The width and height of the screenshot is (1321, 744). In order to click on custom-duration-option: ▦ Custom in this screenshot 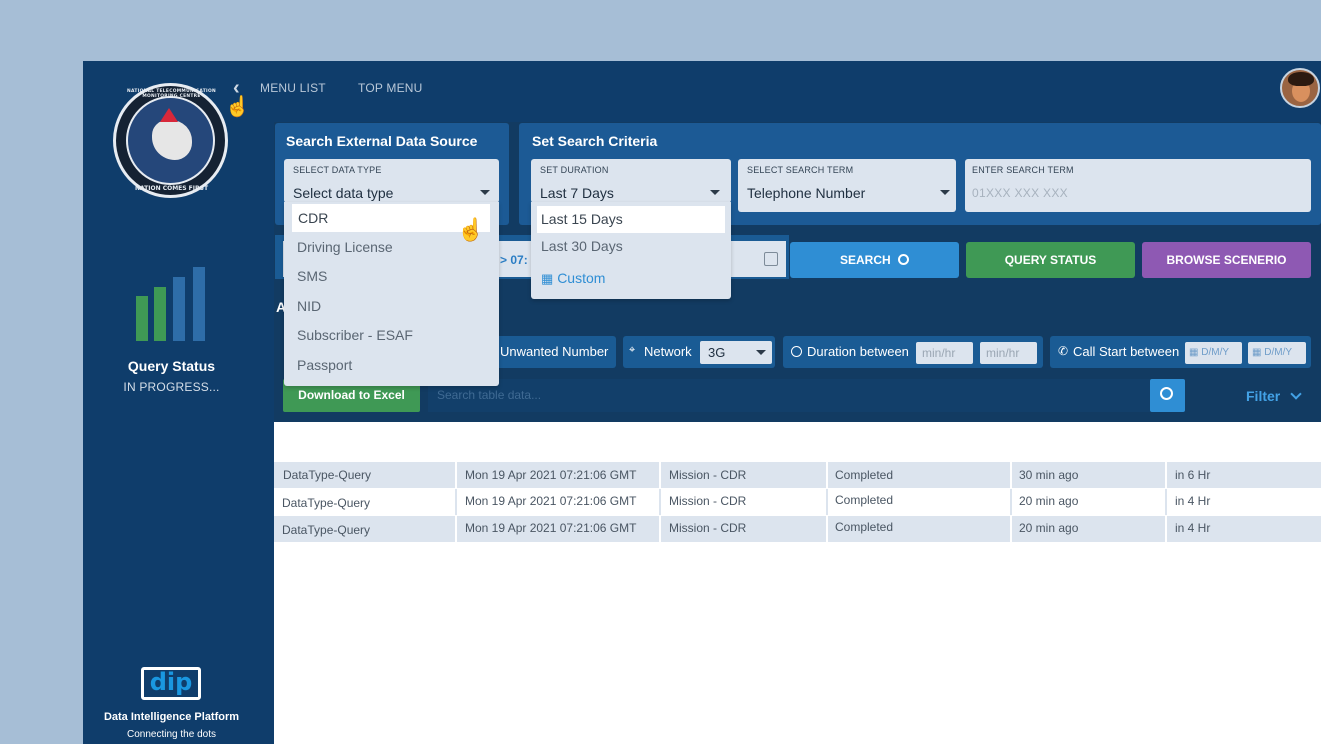, I will do `click(573, 278)`.